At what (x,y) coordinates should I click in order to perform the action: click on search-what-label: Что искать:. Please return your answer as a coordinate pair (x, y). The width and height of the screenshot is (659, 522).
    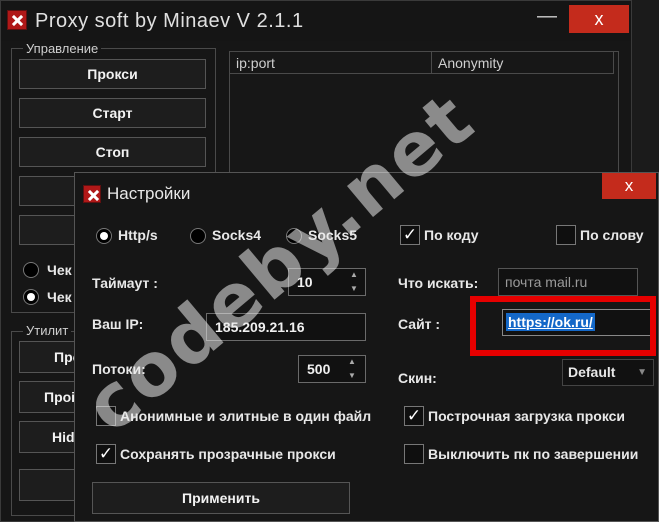
    Looking at the image, I should click on (438, 283).